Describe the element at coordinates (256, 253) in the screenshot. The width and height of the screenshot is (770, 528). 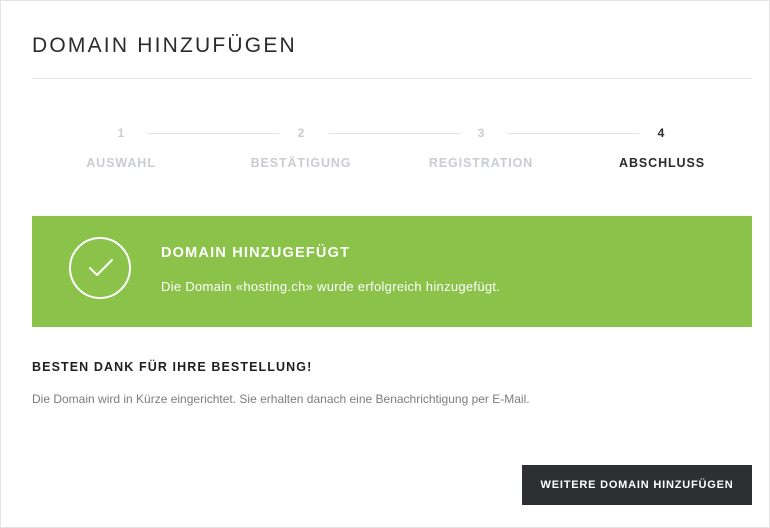
I see `success-title: DOMAIN HINZUGEFÜGT` at that location.